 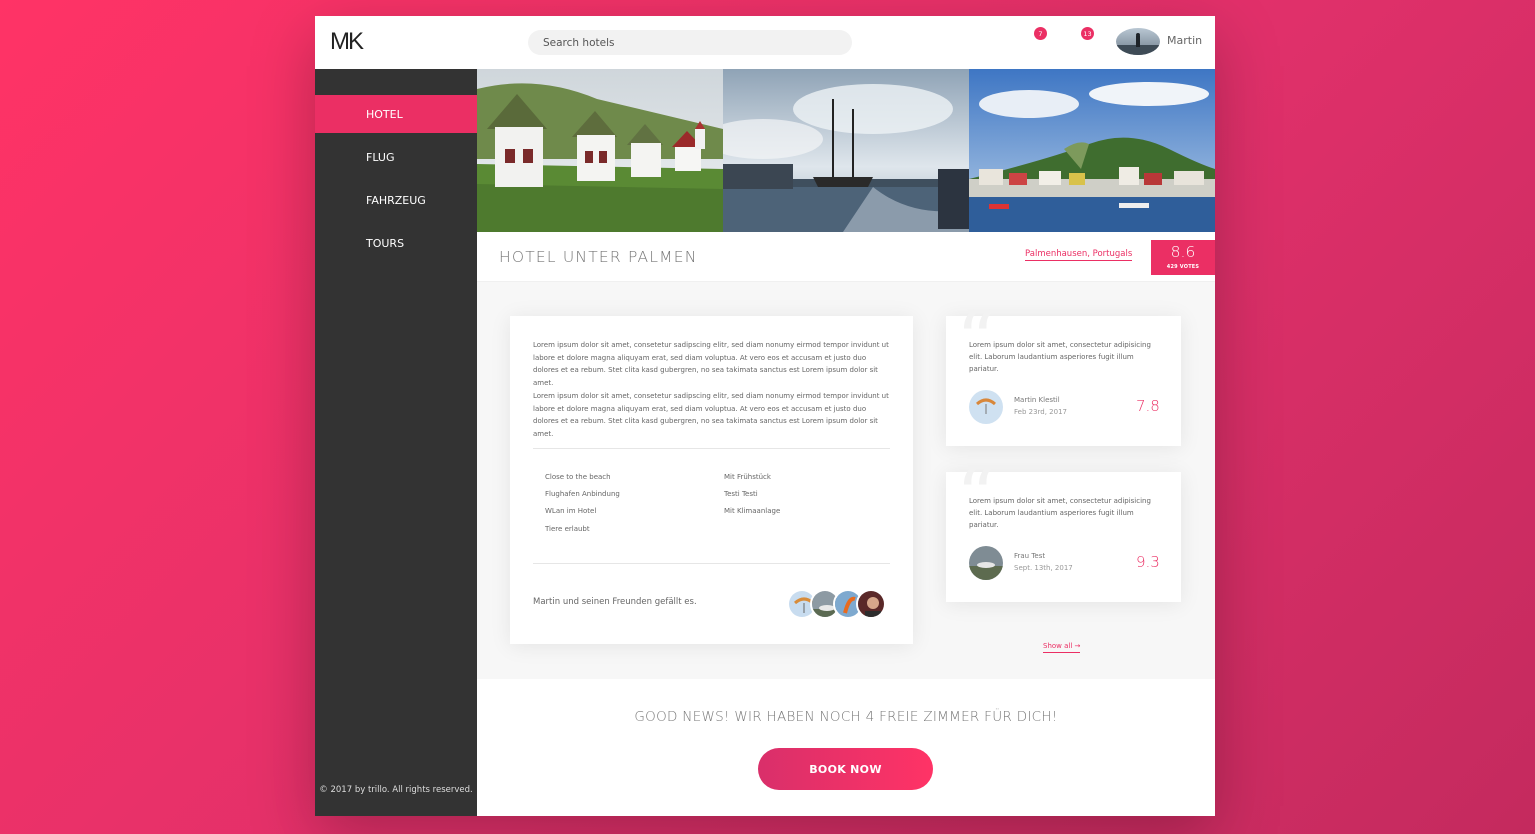 I want to click on sidebar-item-label: FLUG, so click(x=380, y=157).